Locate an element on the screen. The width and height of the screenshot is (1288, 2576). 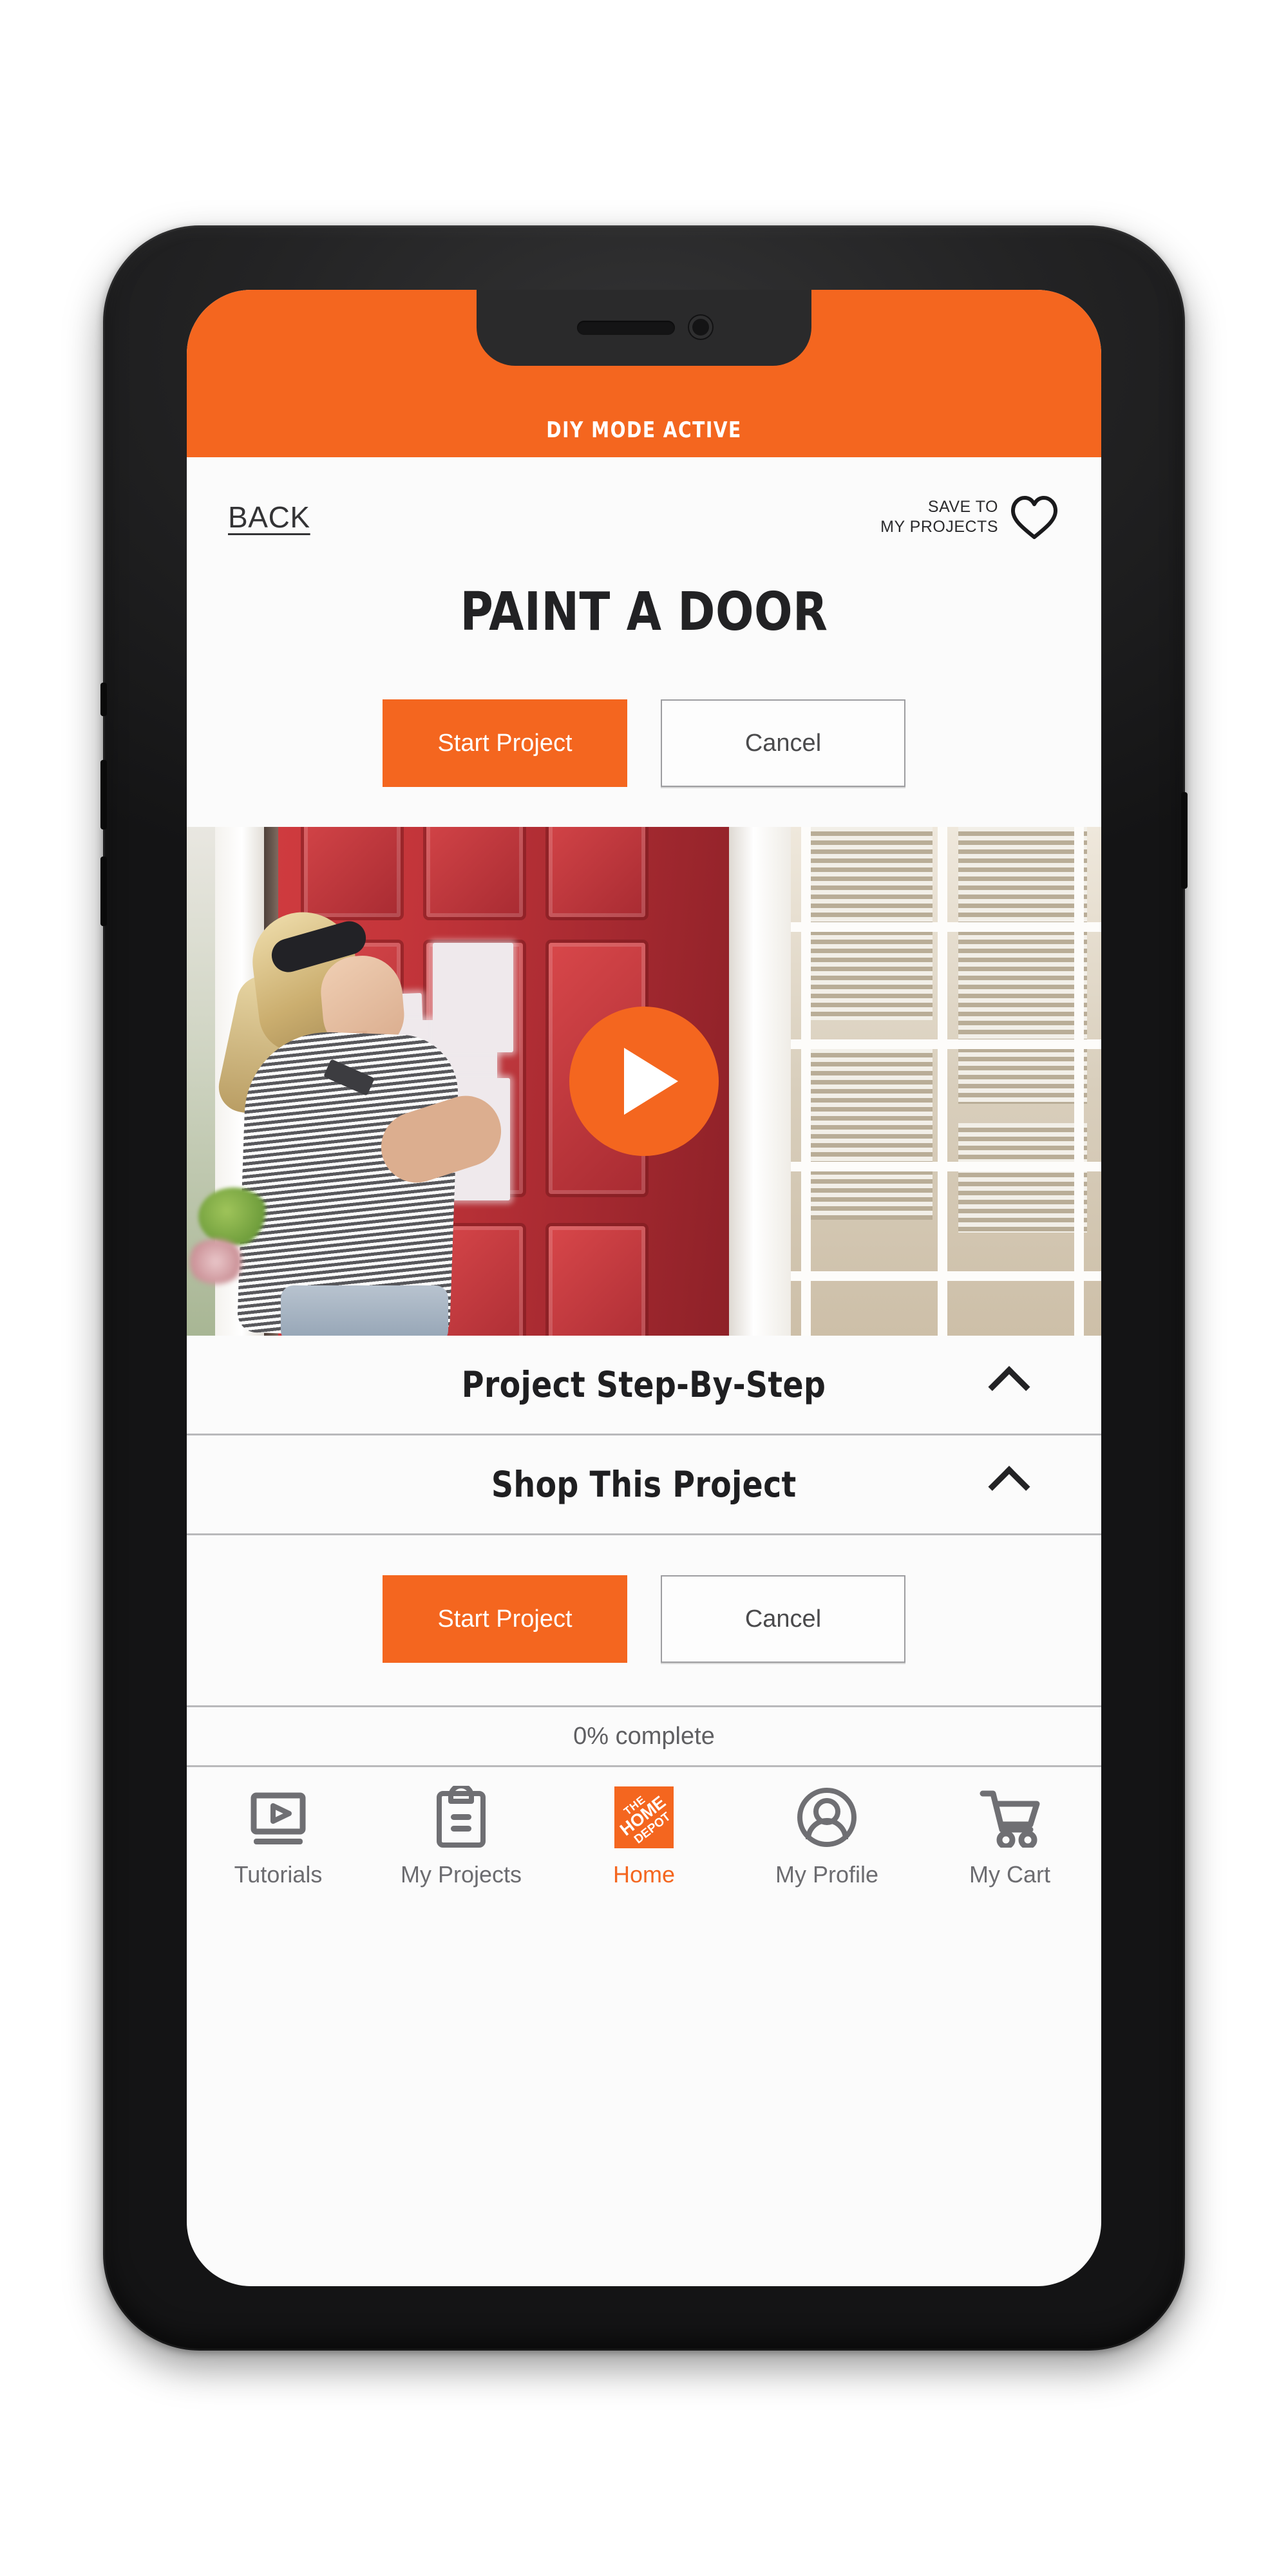
nav-label: My Cart is located at coordinates (1009, 1874).